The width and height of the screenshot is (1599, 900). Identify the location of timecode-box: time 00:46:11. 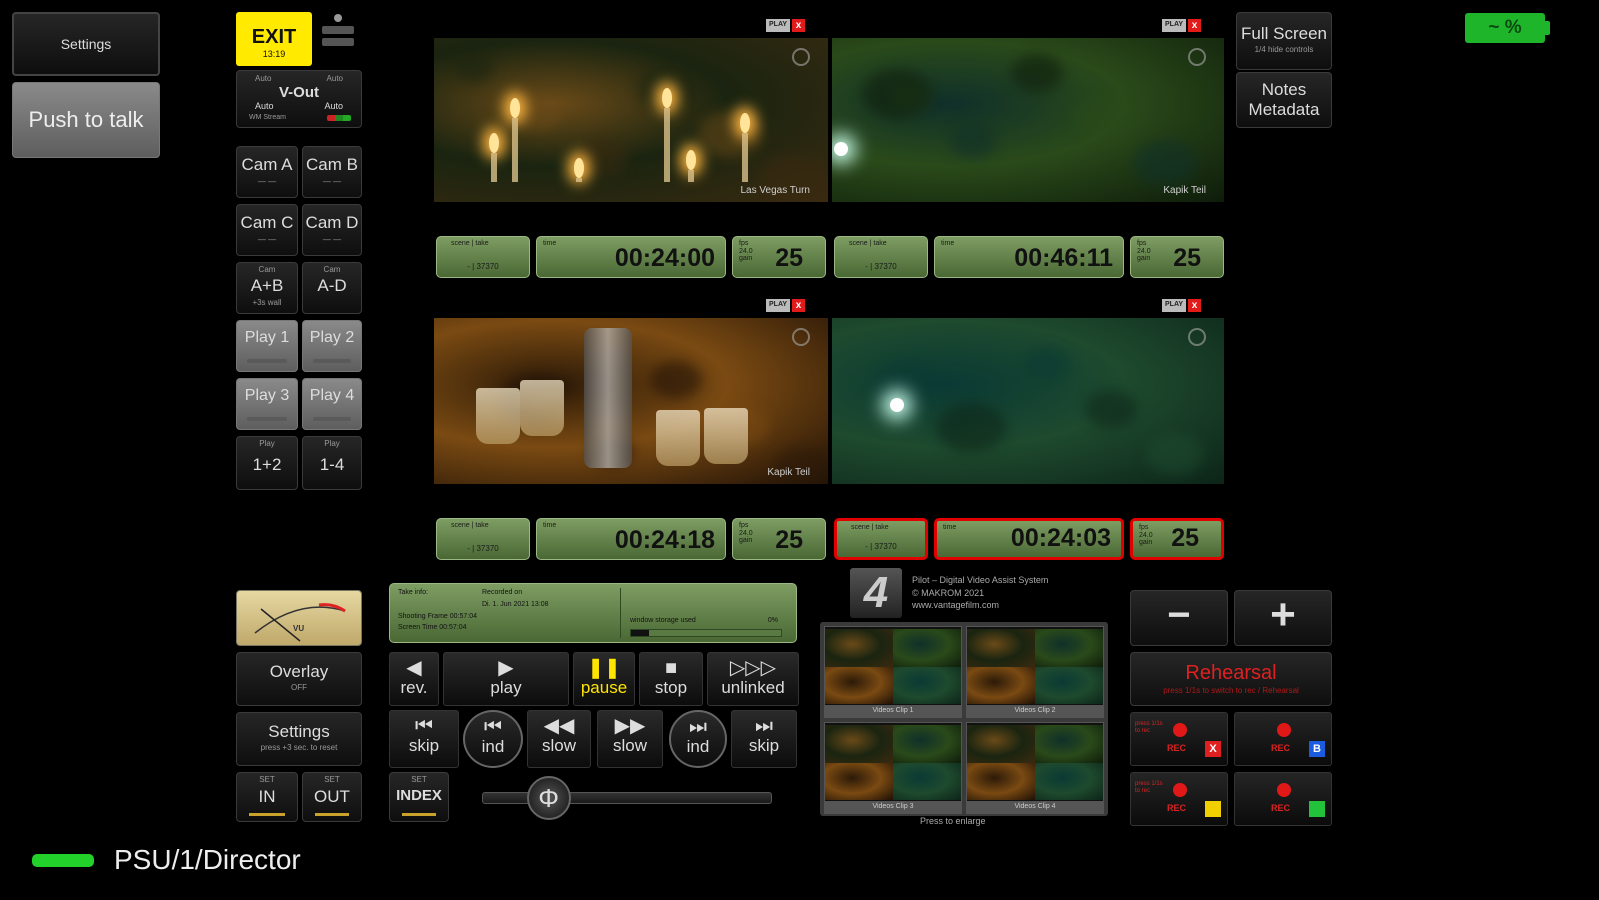
(1029, 257).